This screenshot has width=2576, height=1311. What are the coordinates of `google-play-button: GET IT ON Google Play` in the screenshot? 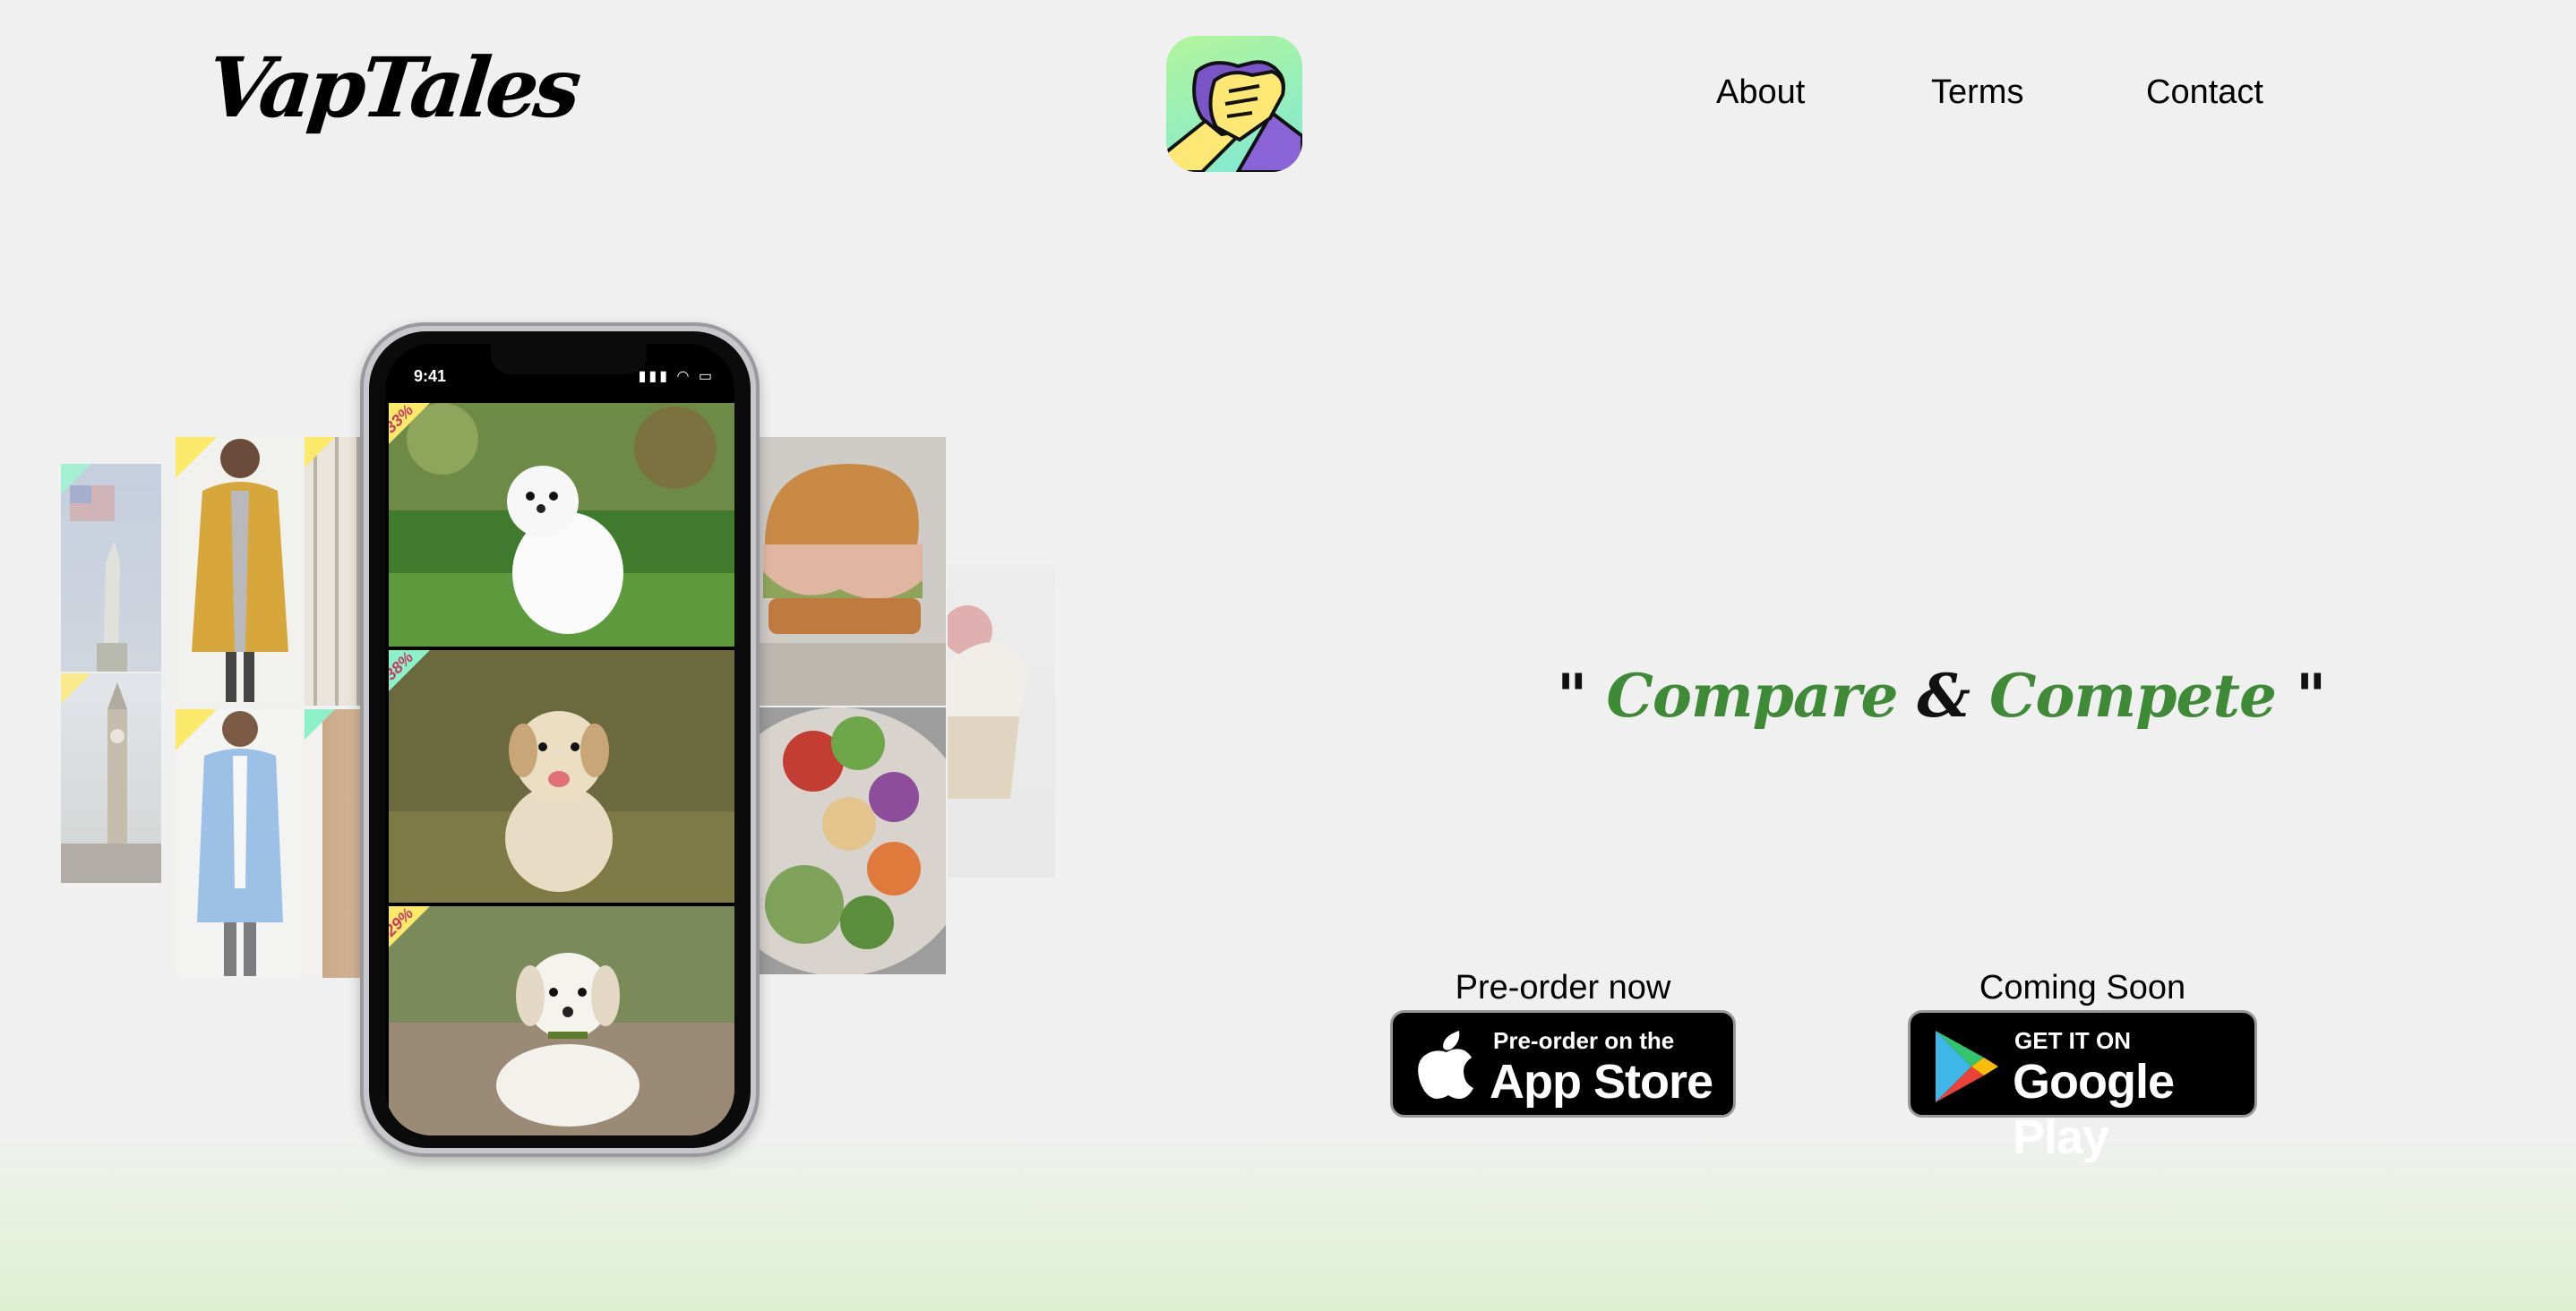 It's located at (2082, 1087).